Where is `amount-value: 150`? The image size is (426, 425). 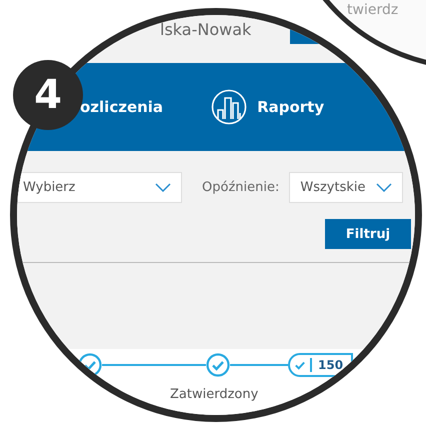
amount-value: 150 is located at coordinates (331, 365).